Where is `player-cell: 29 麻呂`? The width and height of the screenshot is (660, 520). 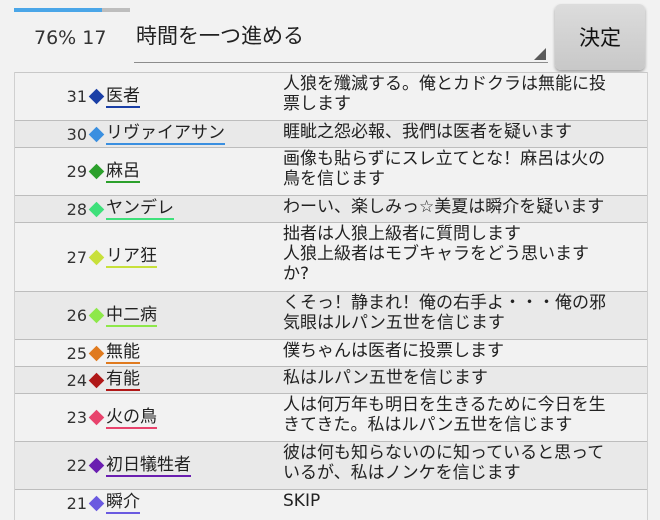
player-cell: 29 麻呂 is located at coordinates (143, 171).